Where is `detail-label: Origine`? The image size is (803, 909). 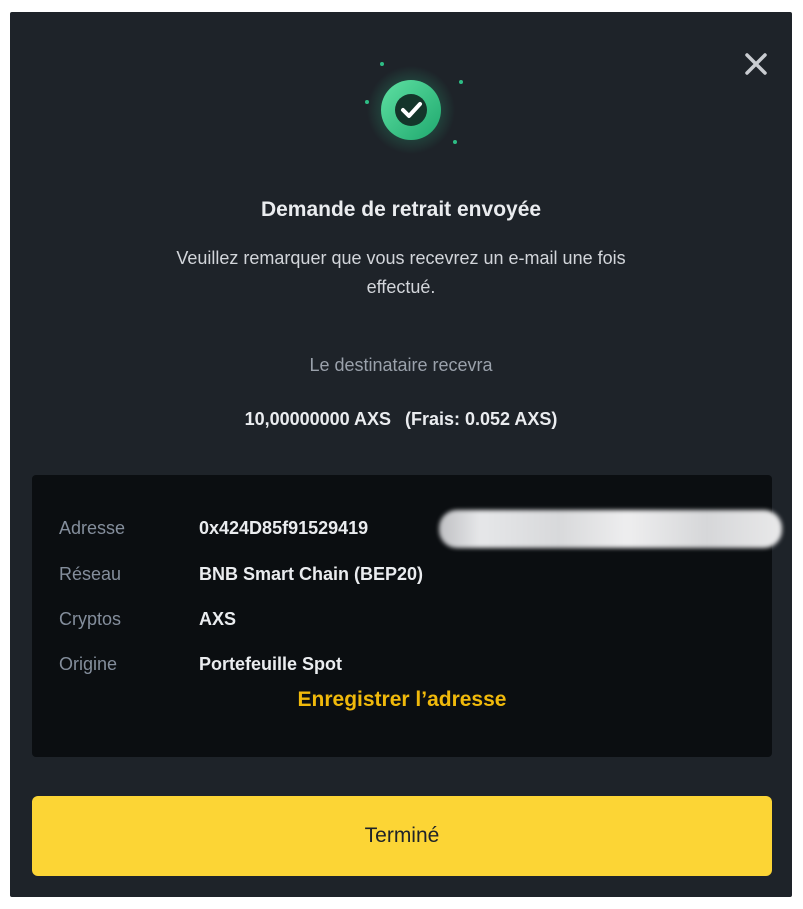 detail-label: Origine is located at coordinates (88, 664).